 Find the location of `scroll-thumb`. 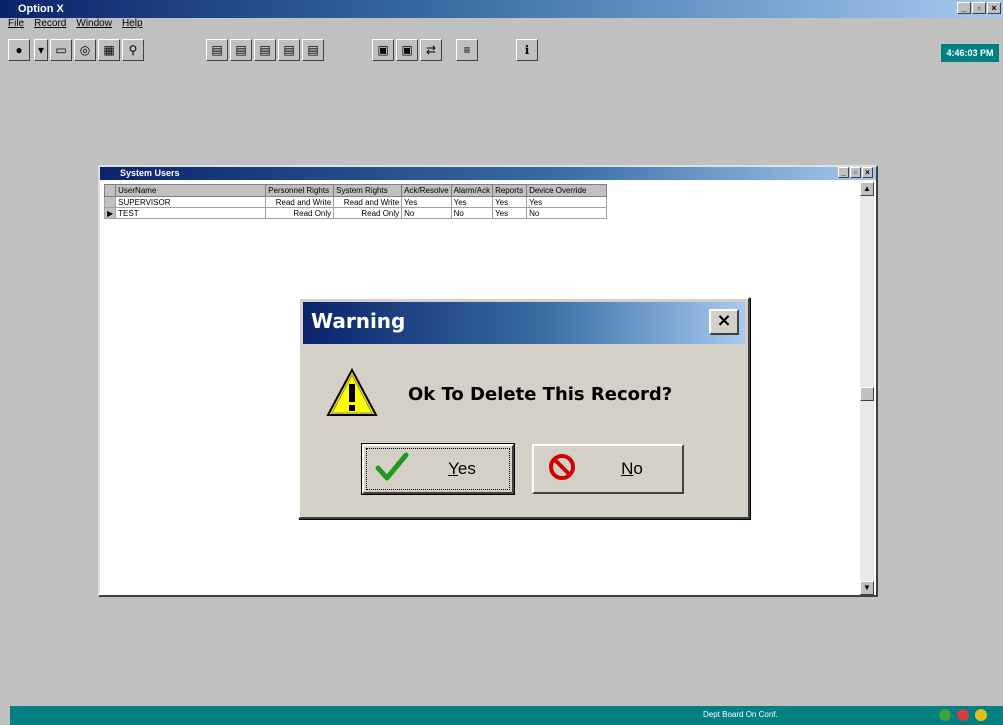

scroll-thumb is located at coordinates (867, 394).